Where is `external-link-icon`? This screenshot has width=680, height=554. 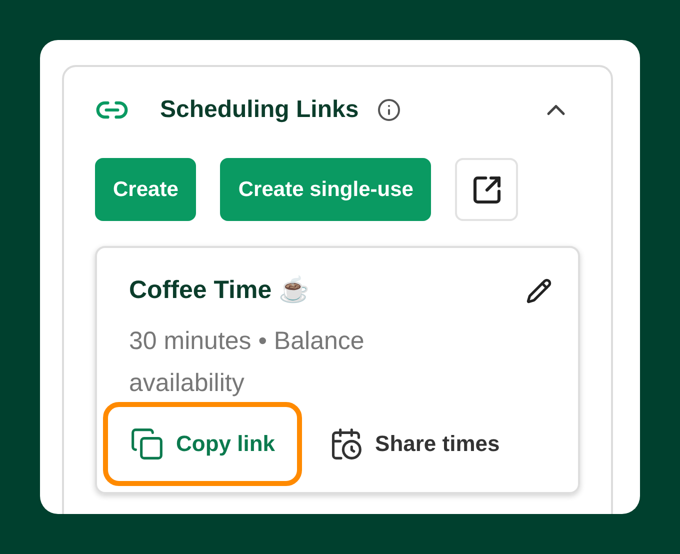 external-link-icon is located at coordinates (486, 190).